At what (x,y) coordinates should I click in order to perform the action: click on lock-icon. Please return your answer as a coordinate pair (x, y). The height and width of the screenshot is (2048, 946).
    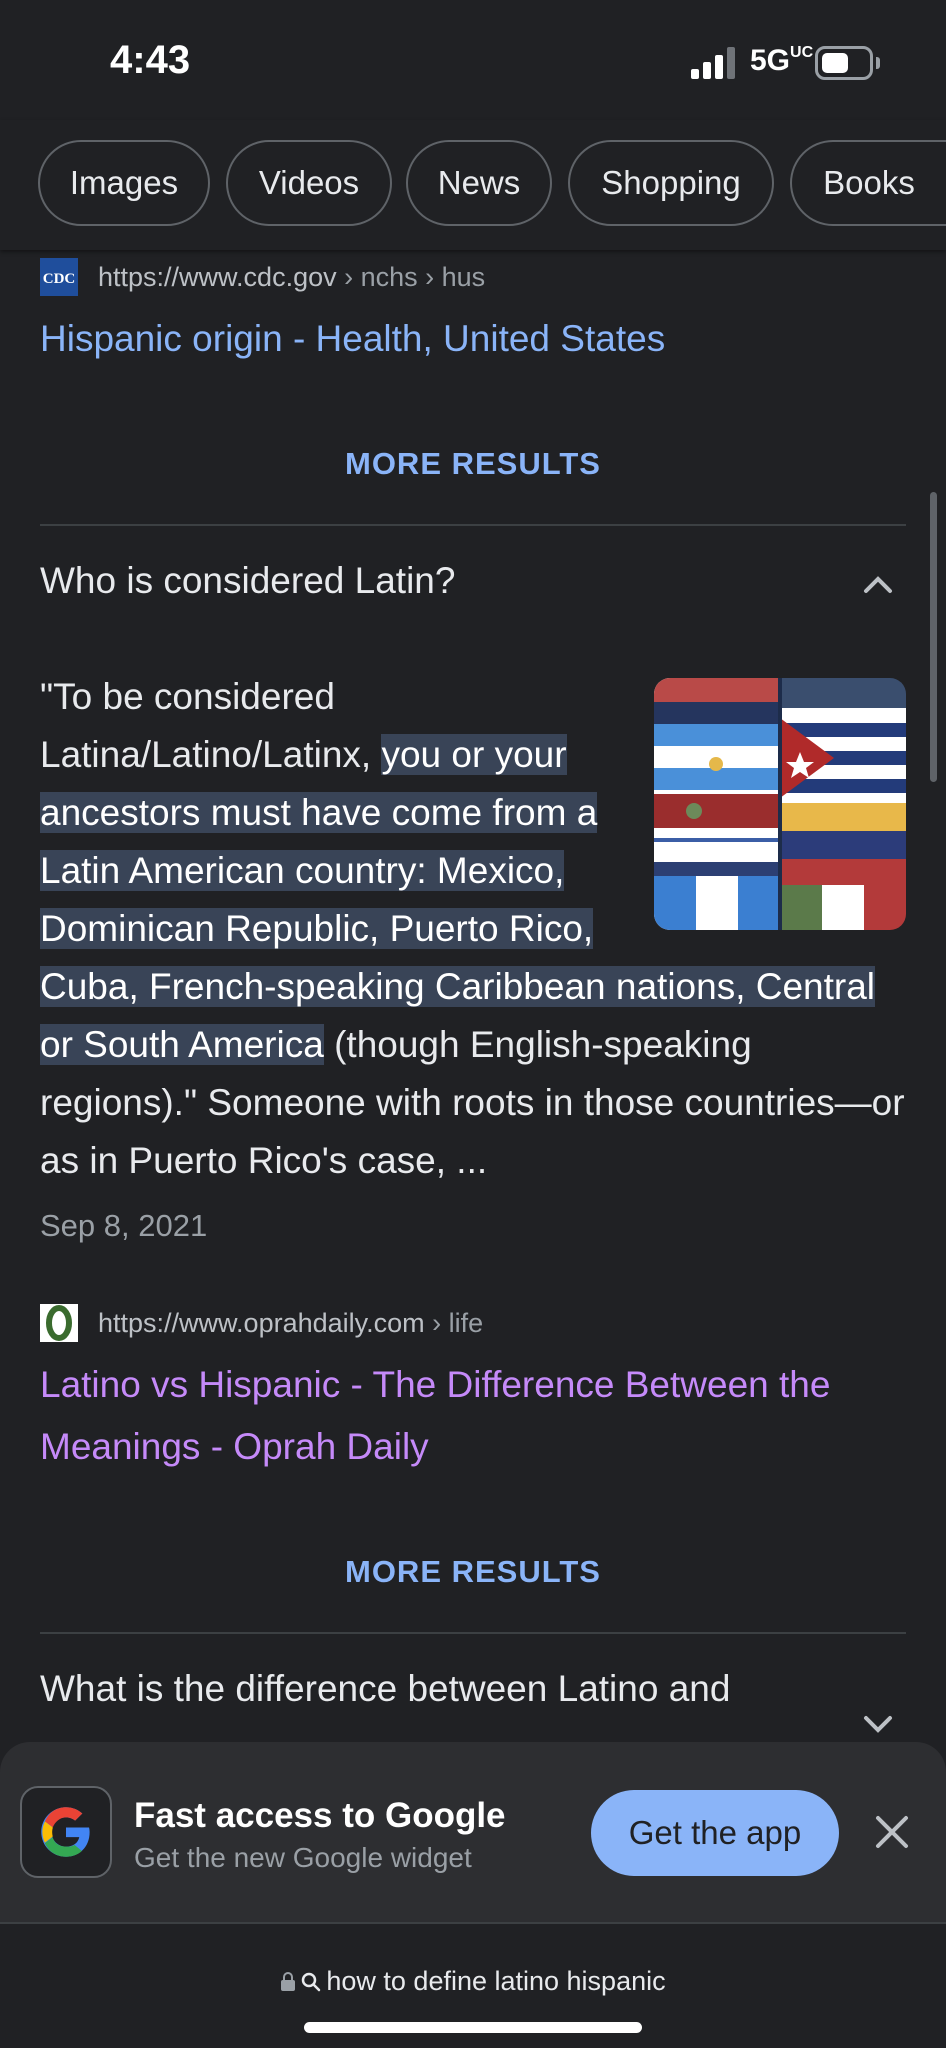
    Looking at the image, I should click on (288, 1981).